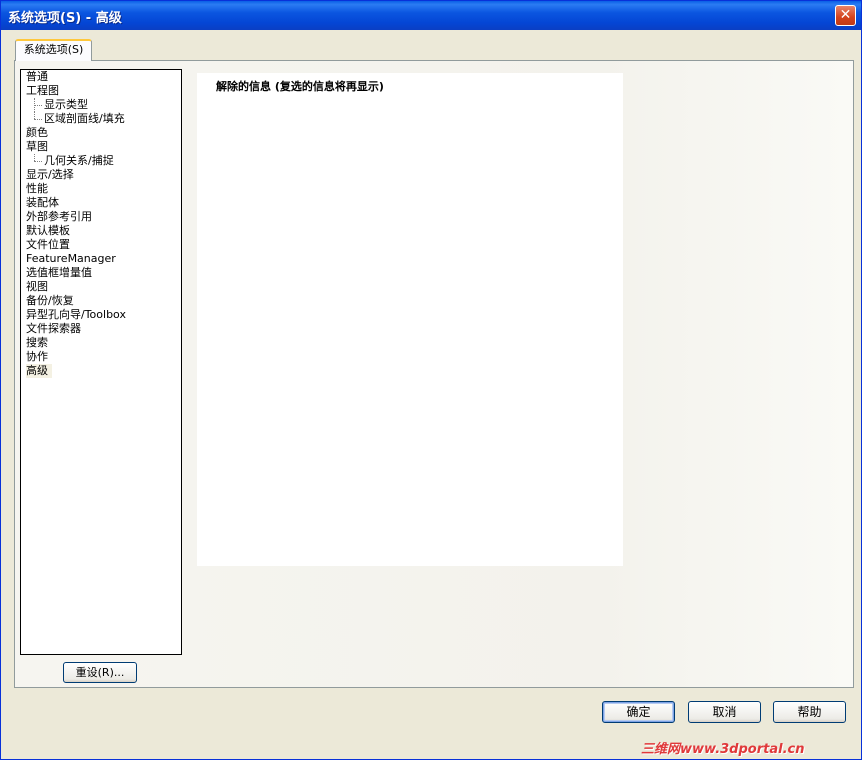 The width and height of the screenshot is (862, 760). I want to click on tree-item: 选值框增量值, so click(59, 273).